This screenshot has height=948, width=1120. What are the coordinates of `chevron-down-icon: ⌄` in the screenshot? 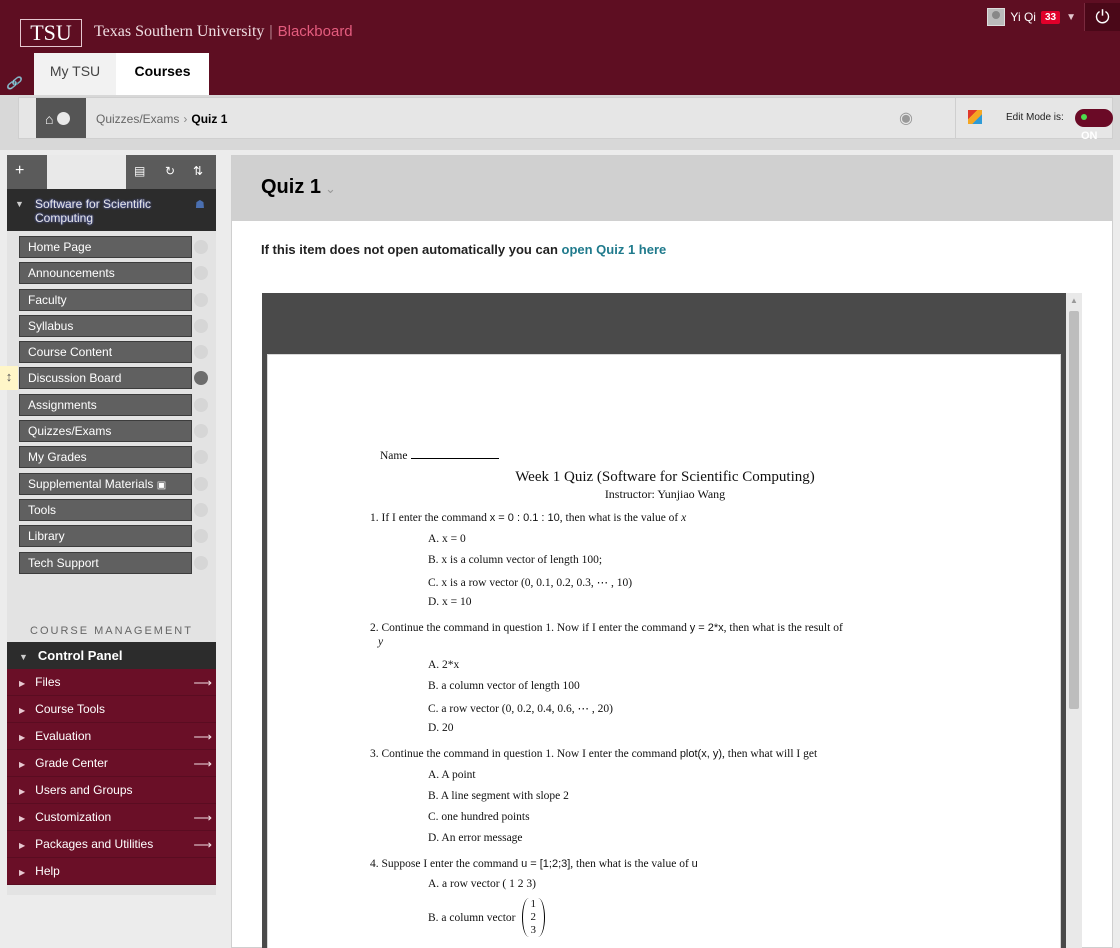 It's located at (330, 188).